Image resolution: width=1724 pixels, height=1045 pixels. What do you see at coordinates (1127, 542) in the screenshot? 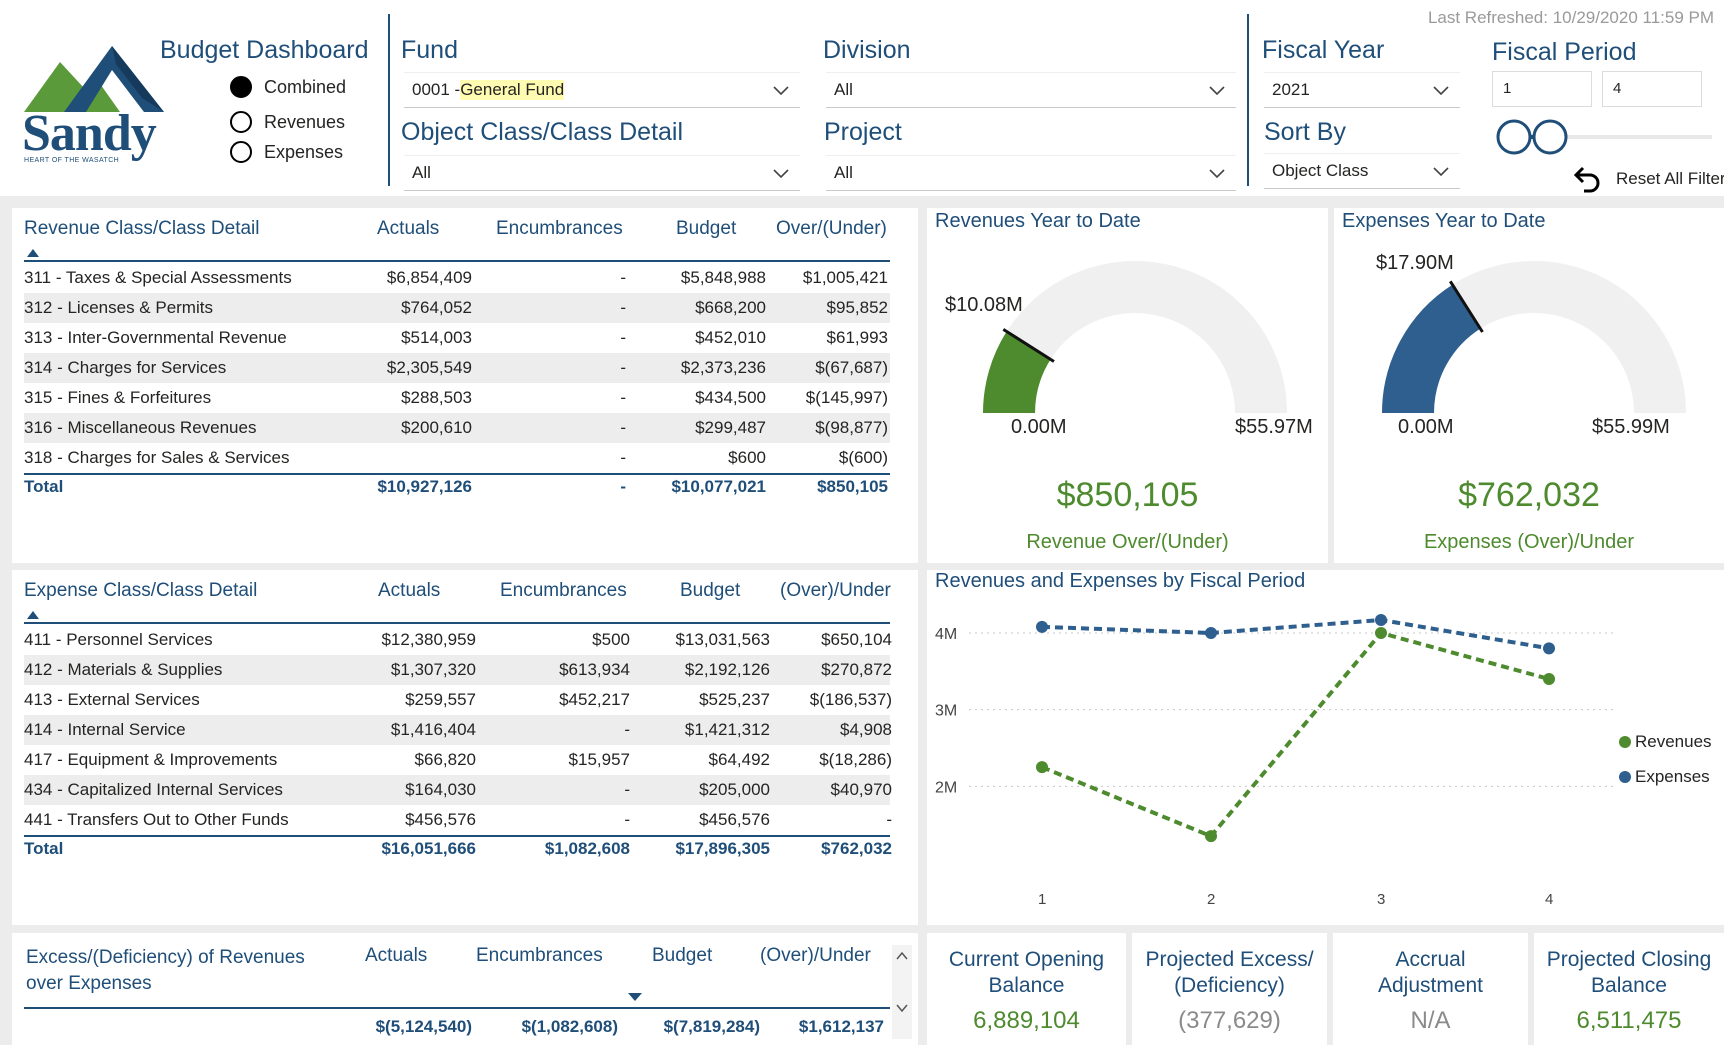
I see `revenue-over-under-label: Revenue Over/(Under)` at bounding box center [1127, 542].